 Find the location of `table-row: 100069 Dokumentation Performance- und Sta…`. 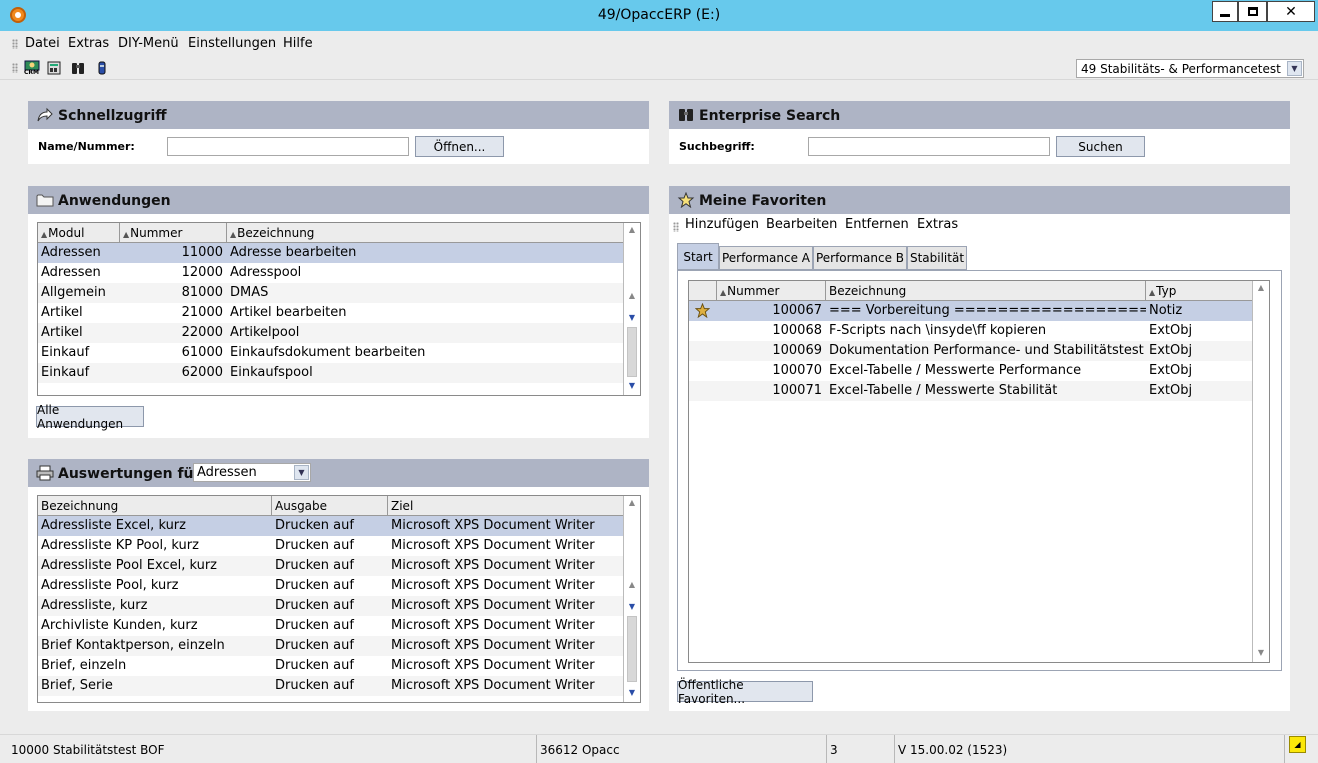

table-row: 100069 Dokumentation Performance- und Sta… is located at coordinates (971, 351).